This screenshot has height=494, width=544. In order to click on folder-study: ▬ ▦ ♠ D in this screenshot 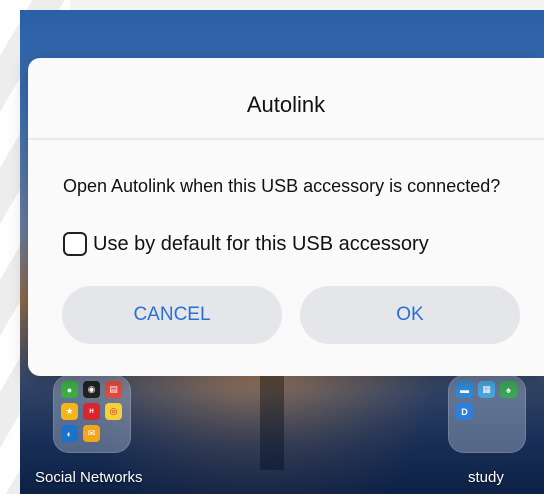, I will do `click(487, 414)`.